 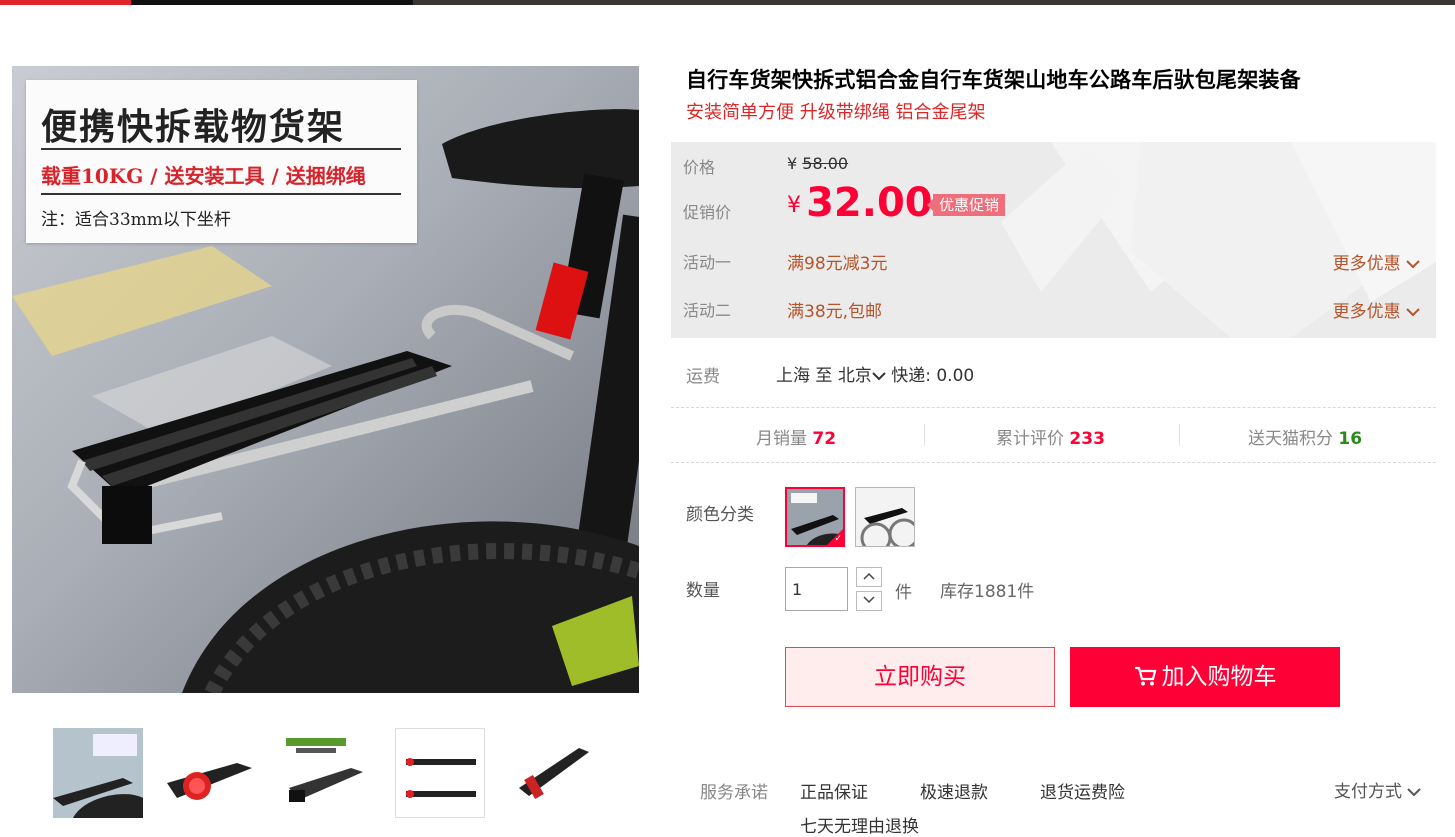 I want to click on monthly-sales-label: 月销量, so click(x=781, y=439).